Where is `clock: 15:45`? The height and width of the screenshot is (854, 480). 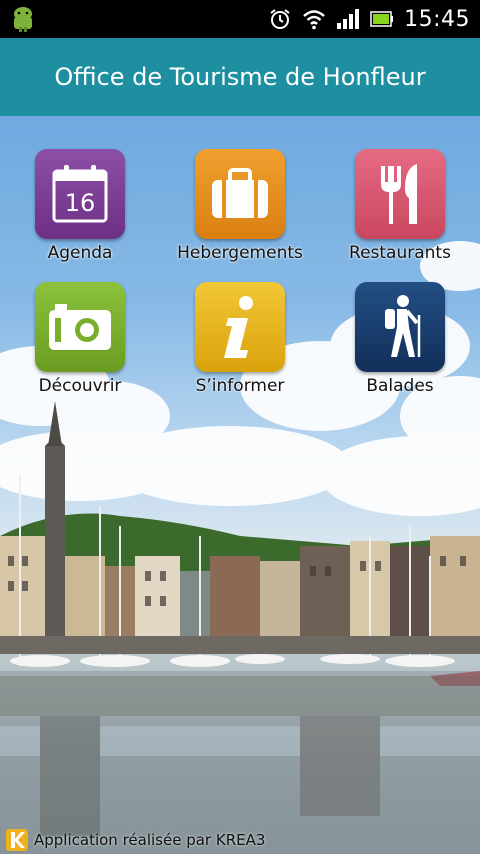
clock: 15:45 is located at coordinates (437, 19).